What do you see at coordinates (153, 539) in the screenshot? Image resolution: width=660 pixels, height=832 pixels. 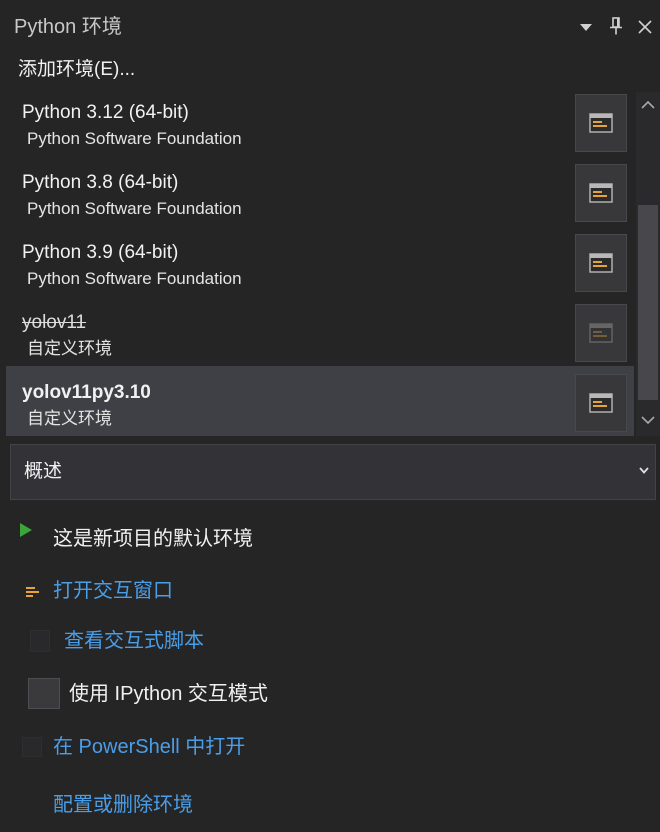 I see `default-environment-text: 这是新项目的默认环境` at bounding box center [153, 539].